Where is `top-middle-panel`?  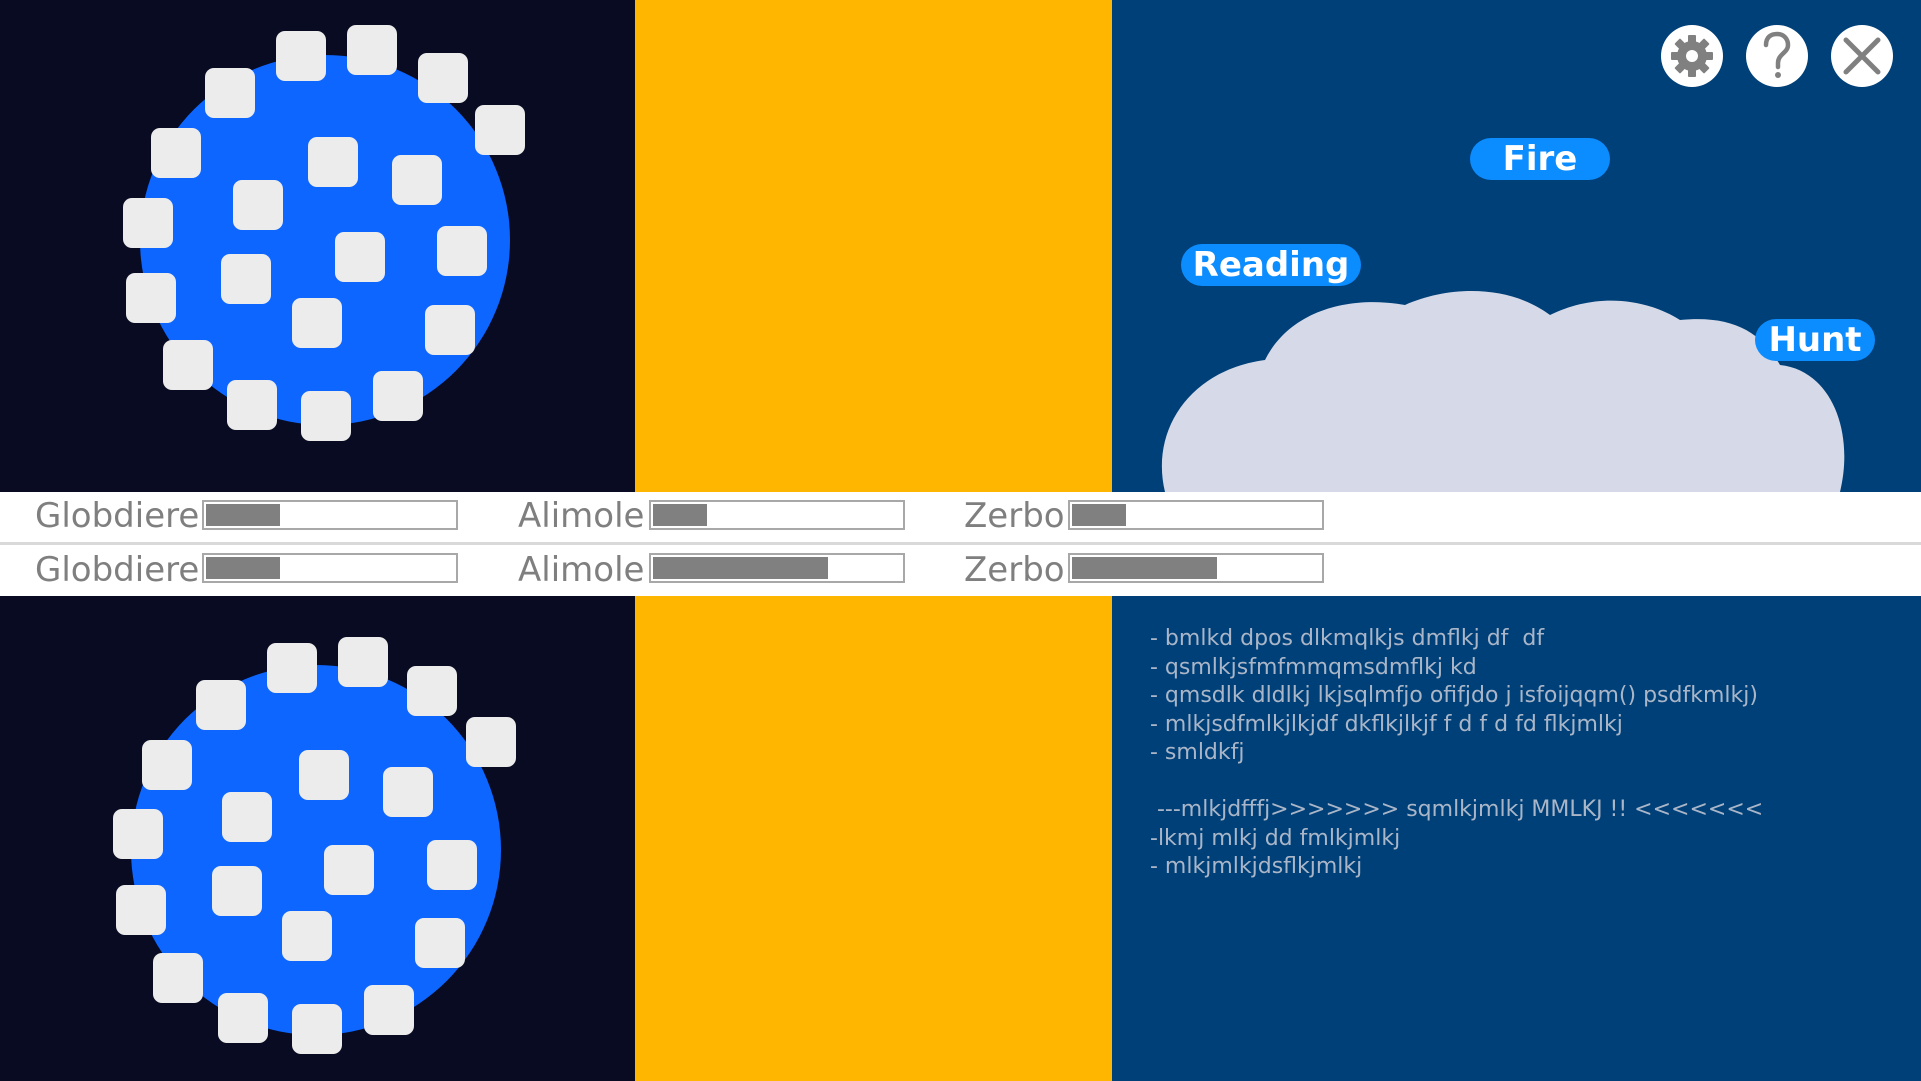
top-middle-panel is located at coordinates (873, 246).